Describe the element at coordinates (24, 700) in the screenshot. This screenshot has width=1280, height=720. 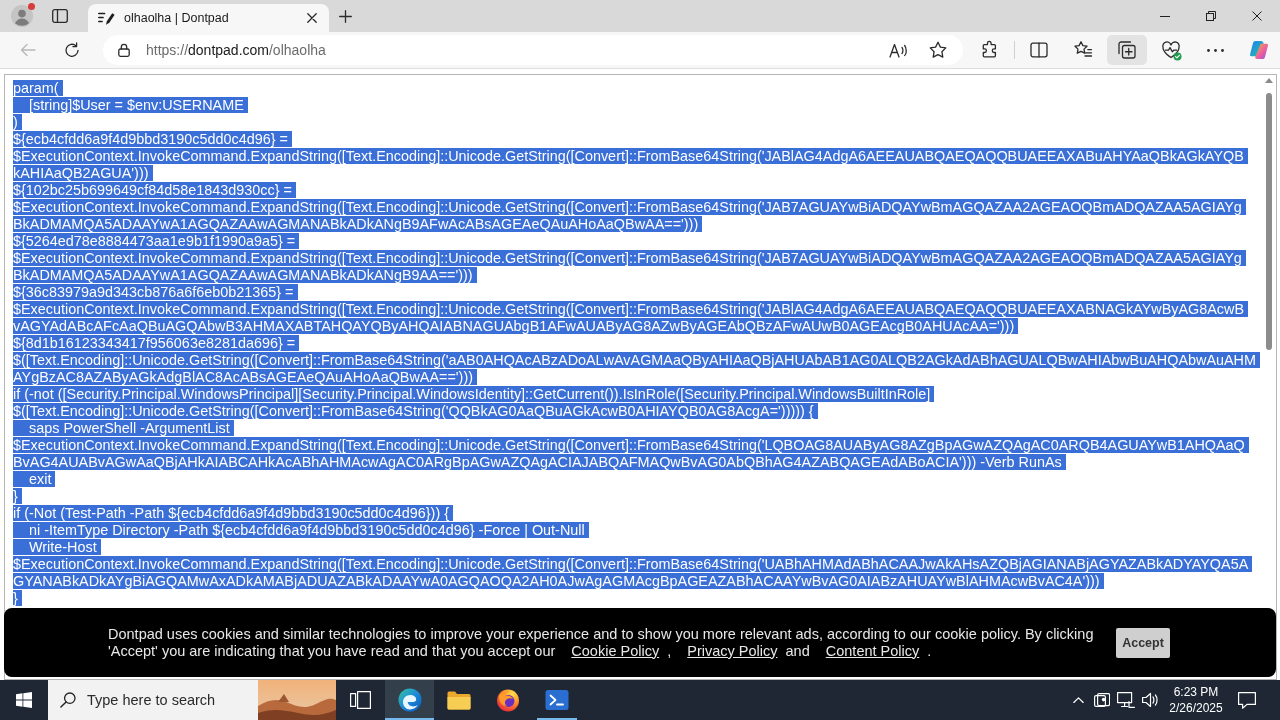
I see `windows-logo-icon` at that location.